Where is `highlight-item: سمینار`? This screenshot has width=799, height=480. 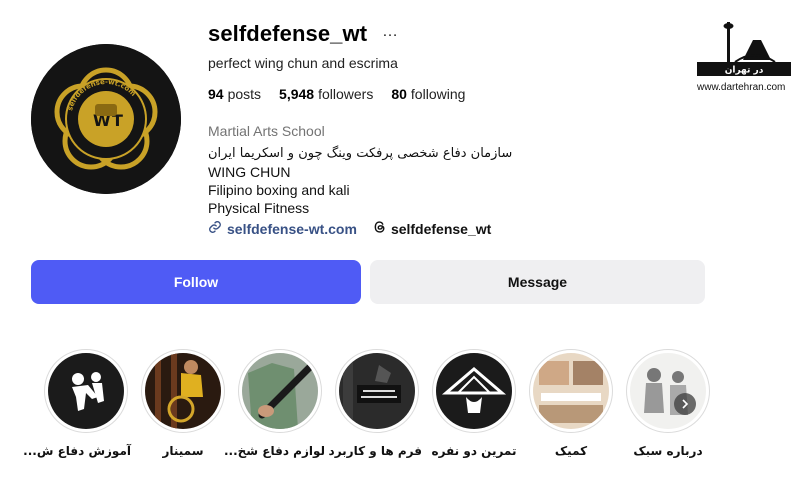 highlight-item: سمینار is located at coordinates (183, 403).